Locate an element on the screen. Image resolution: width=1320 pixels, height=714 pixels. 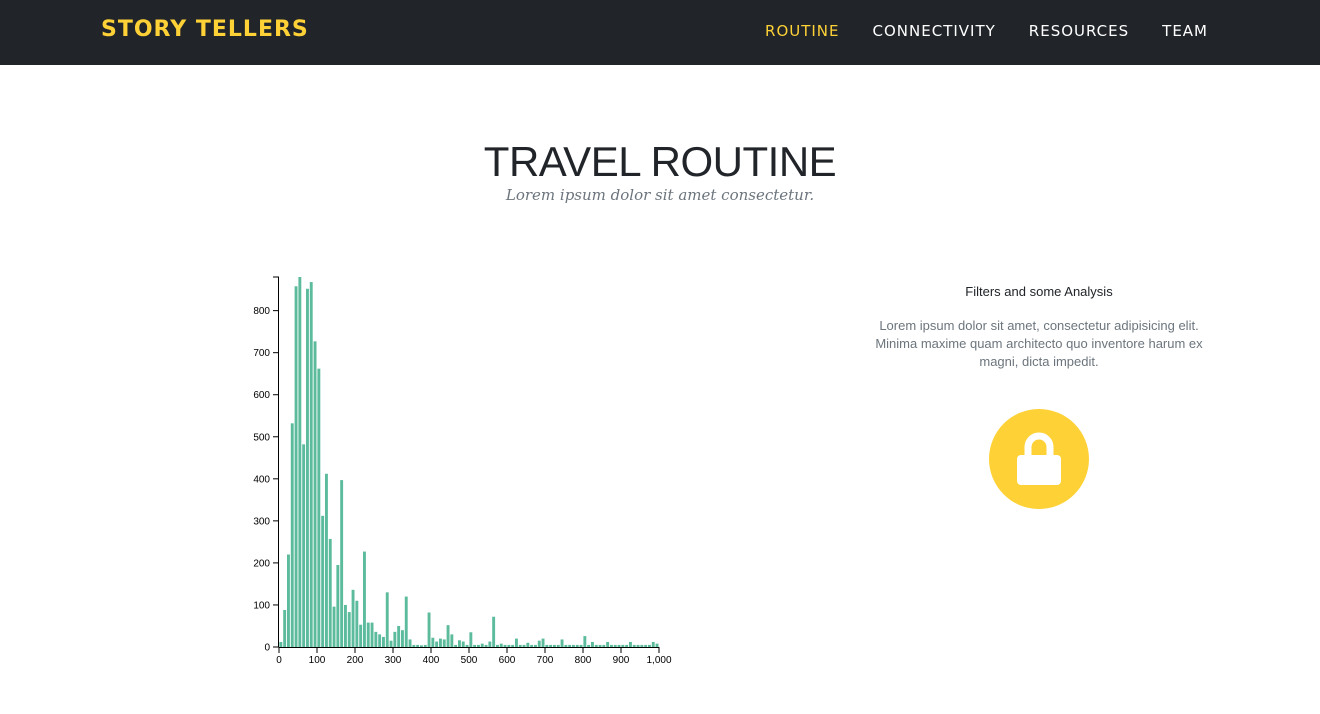
bars-group is located at coordinates (469, 462).